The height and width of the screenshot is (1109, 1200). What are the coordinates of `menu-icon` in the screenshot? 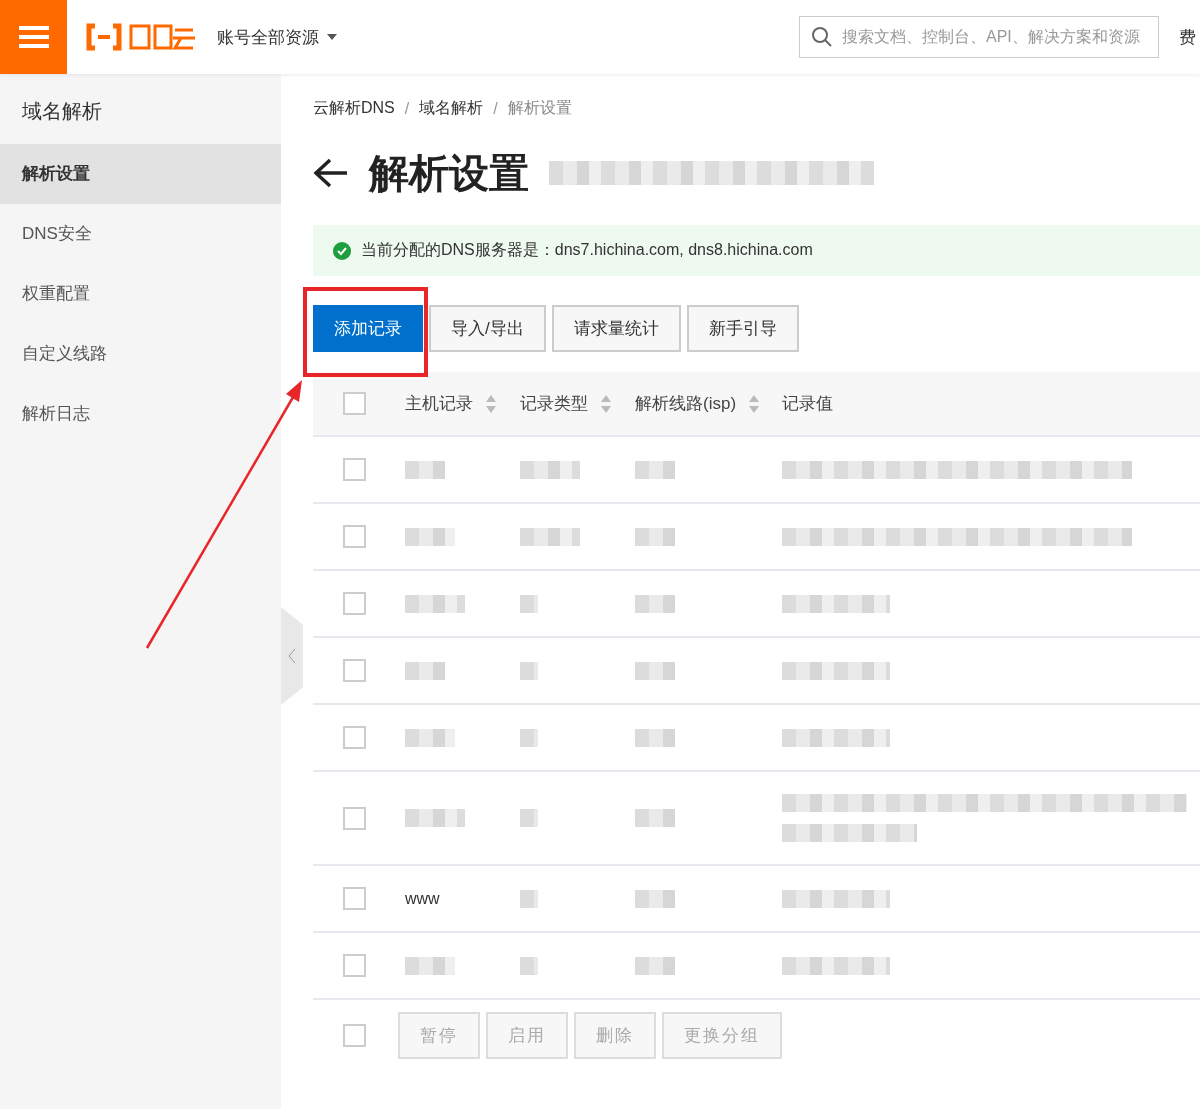 It's located at (33, 37).